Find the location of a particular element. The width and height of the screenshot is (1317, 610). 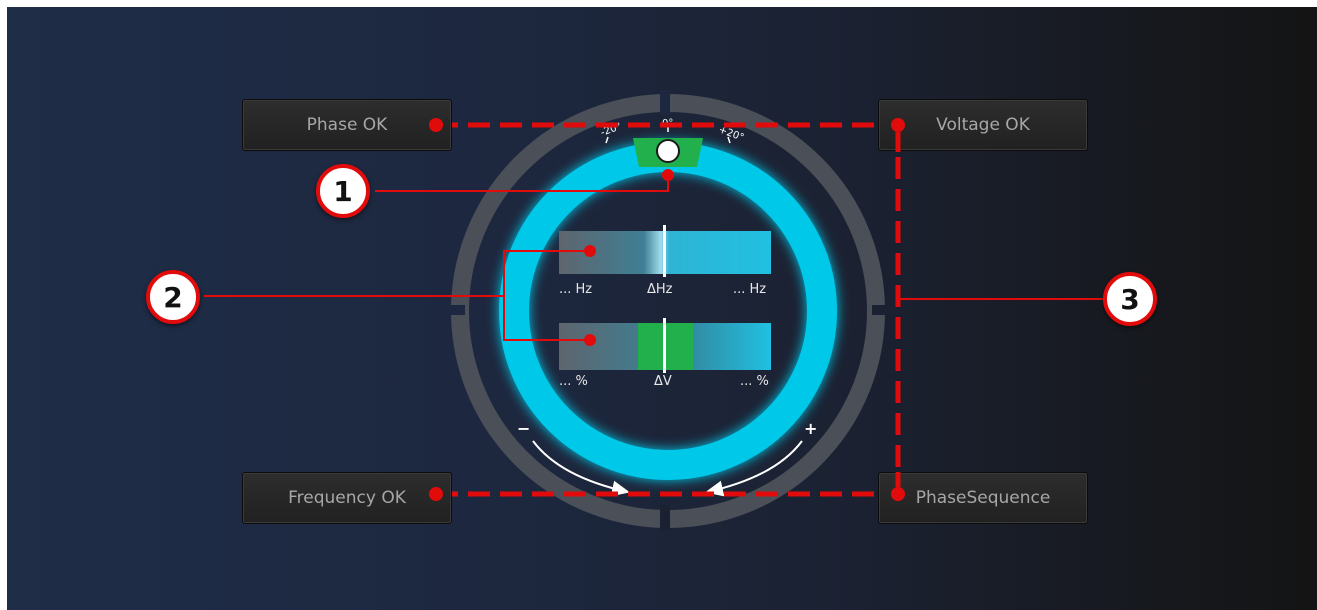

phase-ring is located at coordinates (668, 311).